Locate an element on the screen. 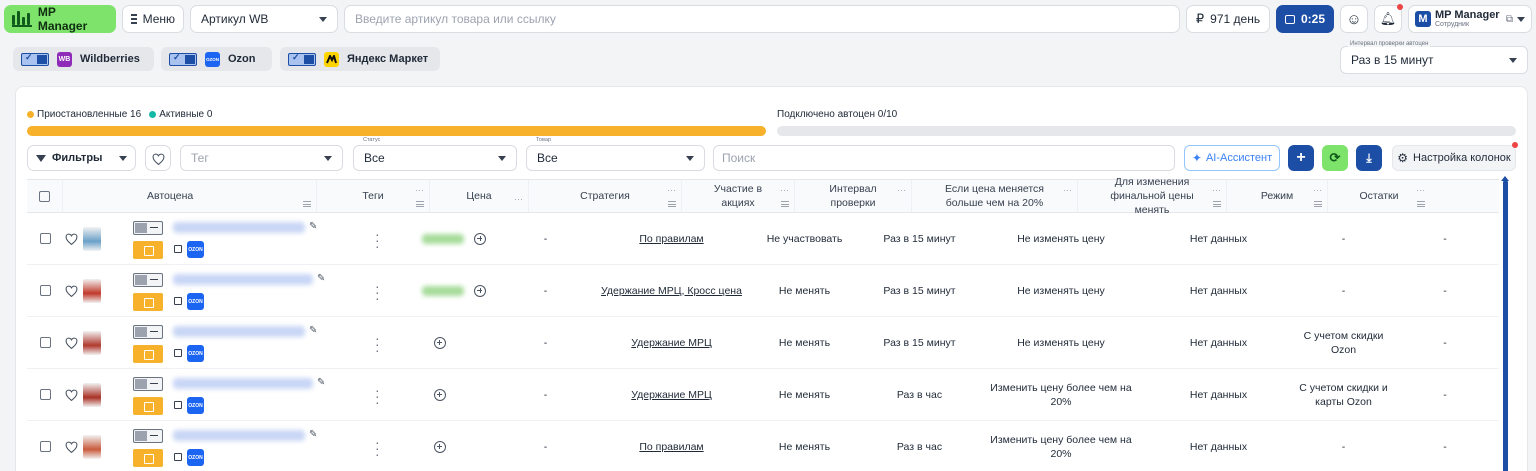 The height and width of the screenshot is (471, 1536). menu-button: Меню is located at coordinates (153, 19).